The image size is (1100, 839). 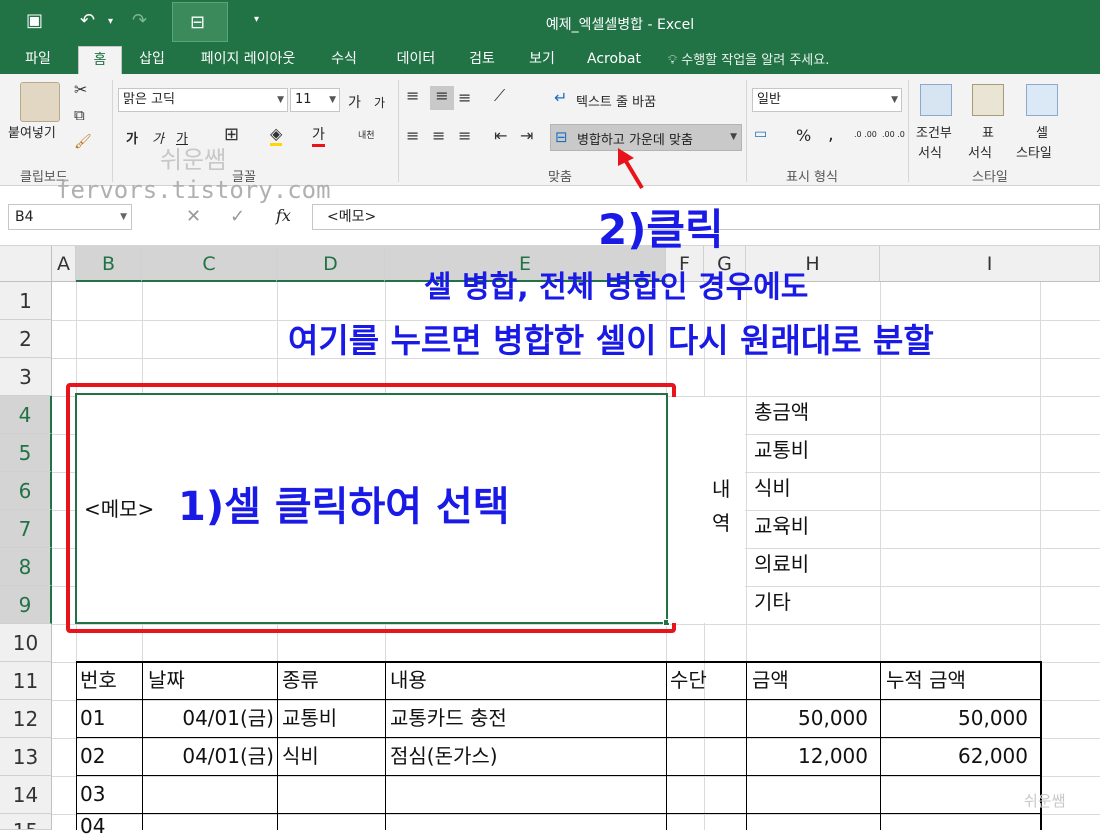 I want to click on row-header-8: 8, so click(x=26, y=567).